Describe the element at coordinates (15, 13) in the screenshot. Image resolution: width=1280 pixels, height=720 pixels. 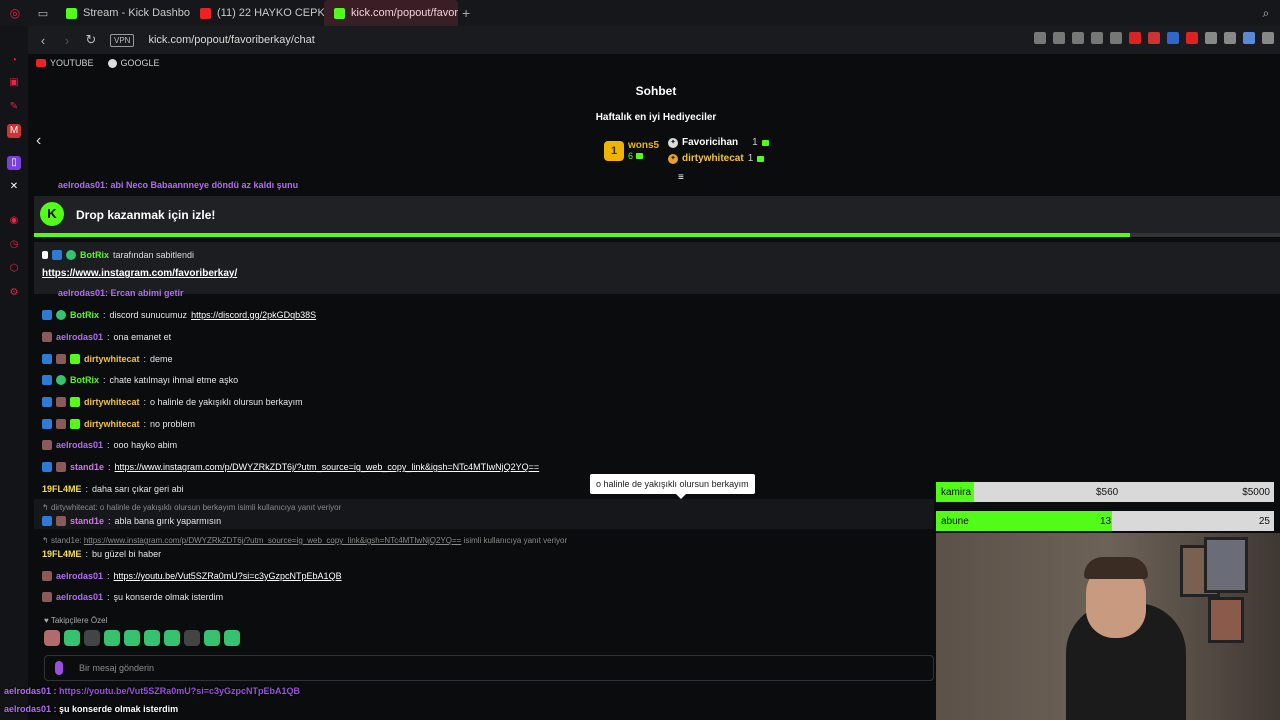
I see `browser-logo-icon: ◎` at that location.